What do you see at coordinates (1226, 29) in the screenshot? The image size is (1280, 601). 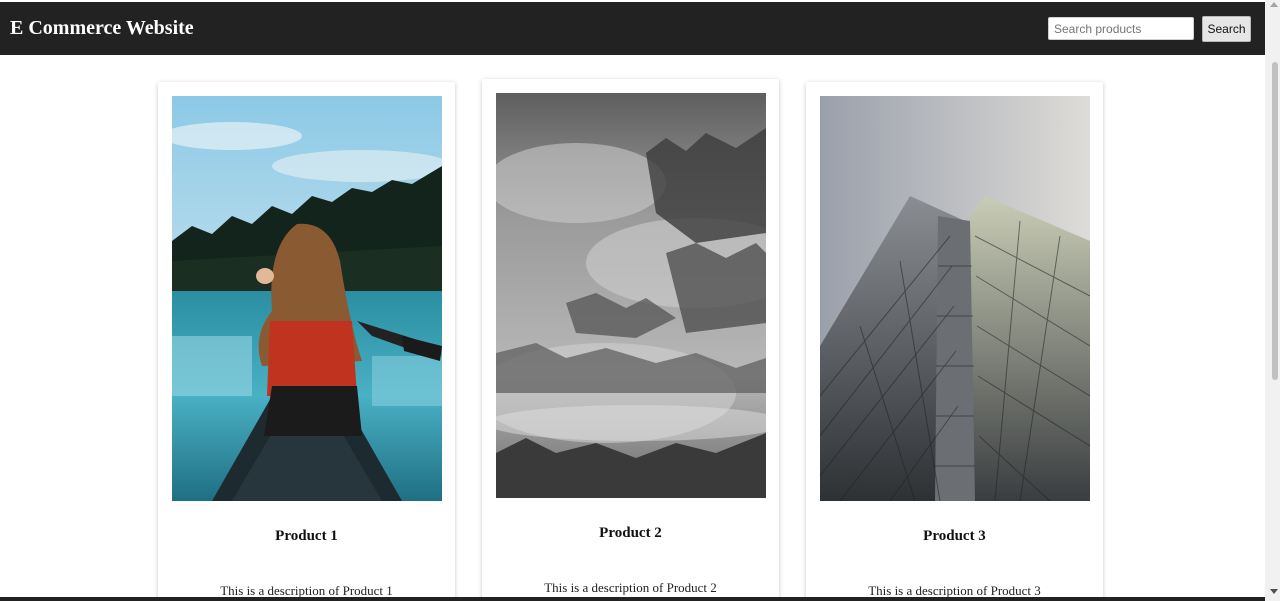 I see `search-button: Search` at bounding box center [1226, 29].